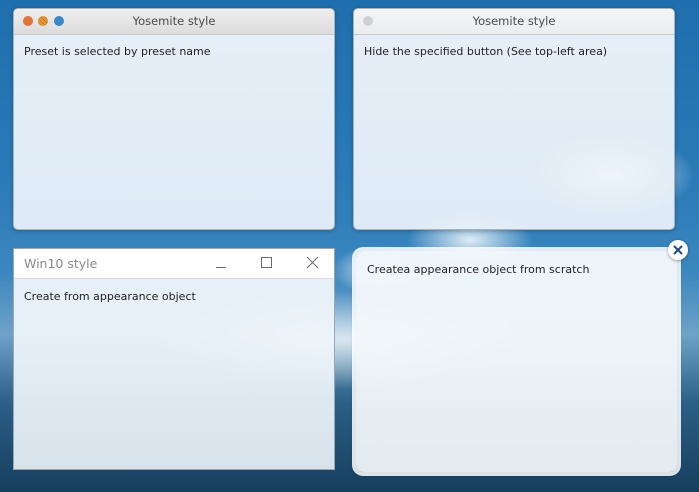  What do you see at coordinates (221, 263) in the screenshot?
I see `minimize-button` at bounding box center [221, 263].